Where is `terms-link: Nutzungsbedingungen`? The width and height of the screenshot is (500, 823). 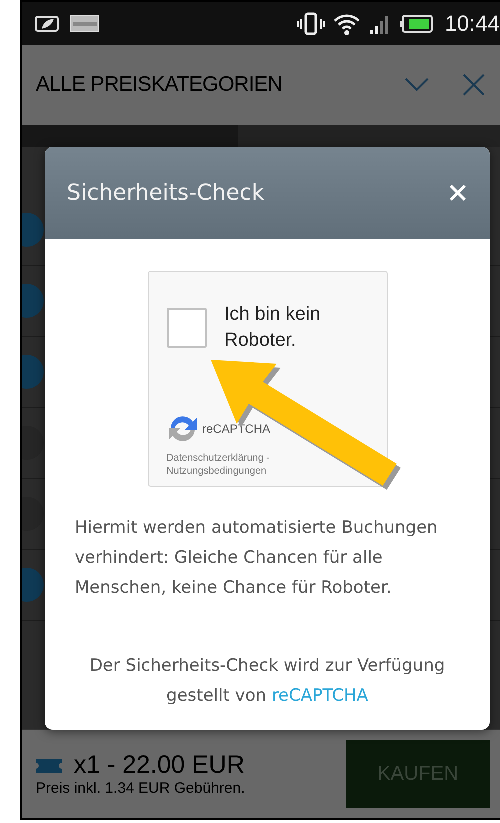
terms-link: Nutzungsbedingungen is located at coordinates (216, 471).